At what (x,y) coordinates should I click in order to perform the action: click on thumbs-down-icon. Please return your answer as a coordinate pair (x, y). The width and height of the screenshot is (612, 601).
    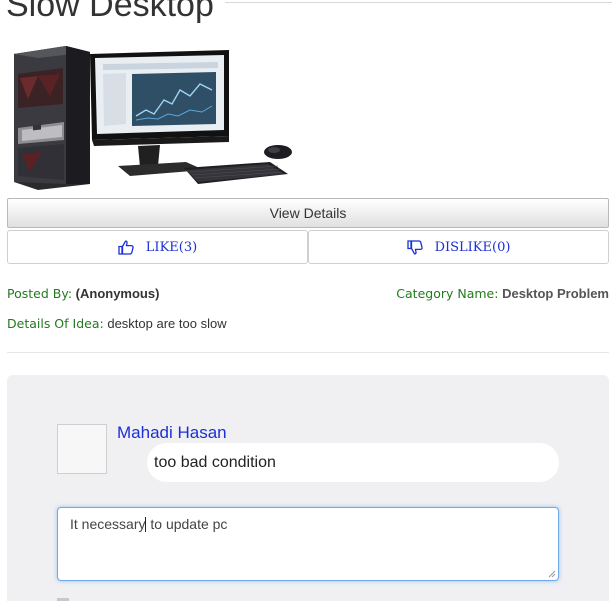
    Looking at the image, I should click on (414, 246).